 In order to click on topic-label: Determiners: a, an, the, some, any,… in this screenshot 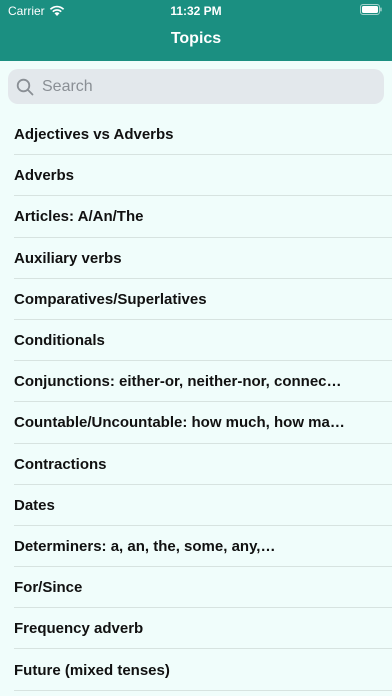, I will do `click(145, 546)`.